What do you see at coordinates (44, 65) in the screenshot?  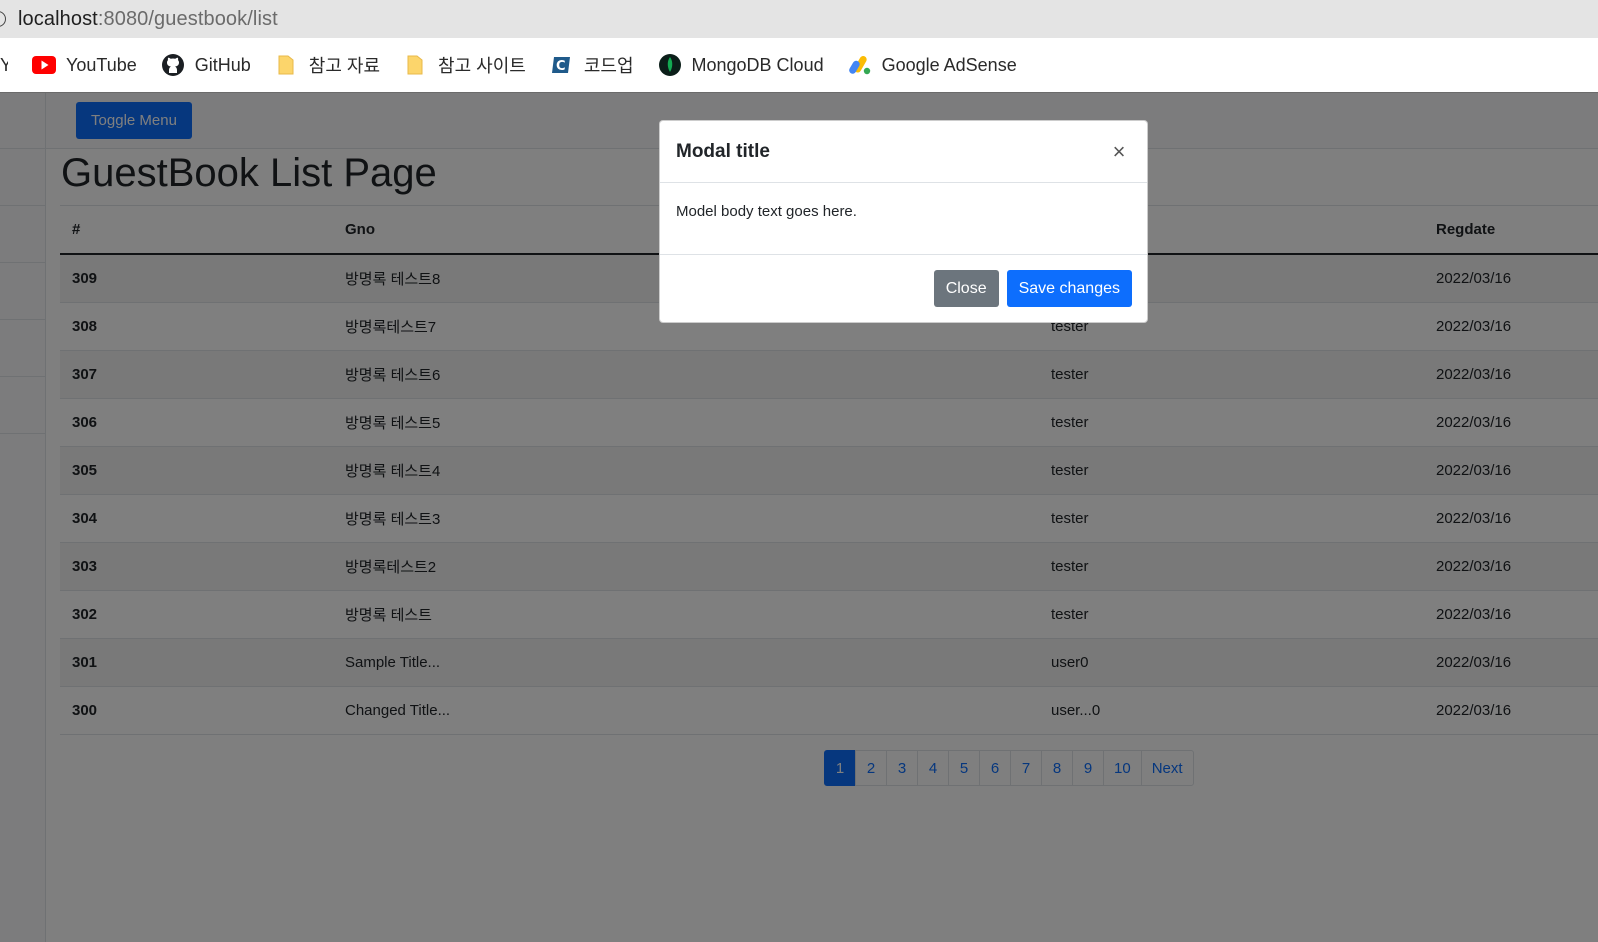 I see `youtube-icon` at bounding box center [44, 65].